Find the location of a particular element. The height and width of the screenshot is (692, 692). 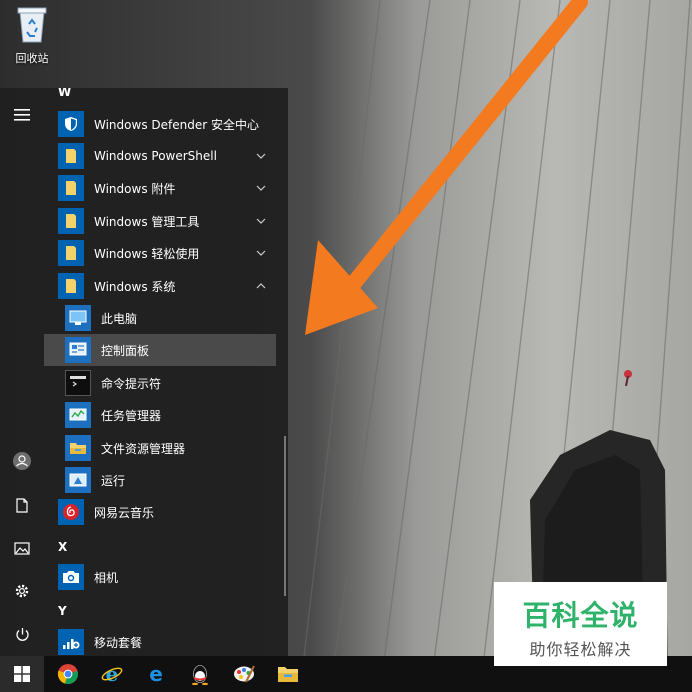

watermark-title: 百科全说 is located at coordinates (580, 615).